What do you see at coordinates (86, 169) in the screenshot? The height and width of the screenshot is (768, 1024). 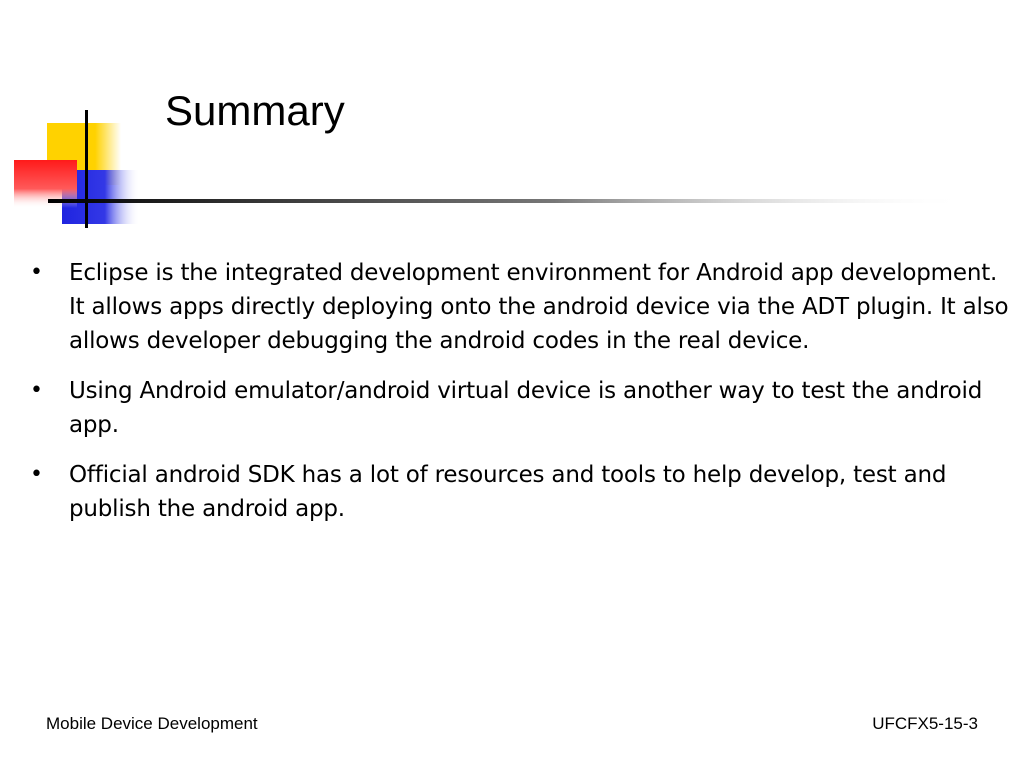 I see `vertical-rule` at bounding box center [86, 169].